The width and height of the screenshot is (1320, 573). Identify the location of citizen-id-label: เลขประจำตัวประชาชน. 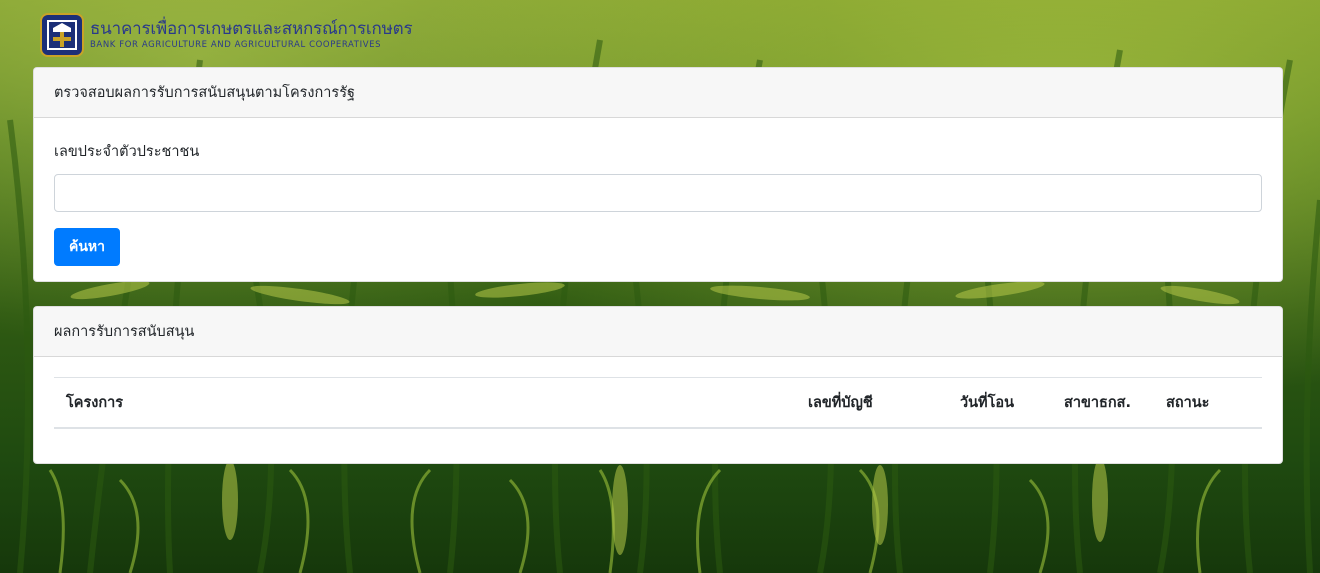
(127, 152).